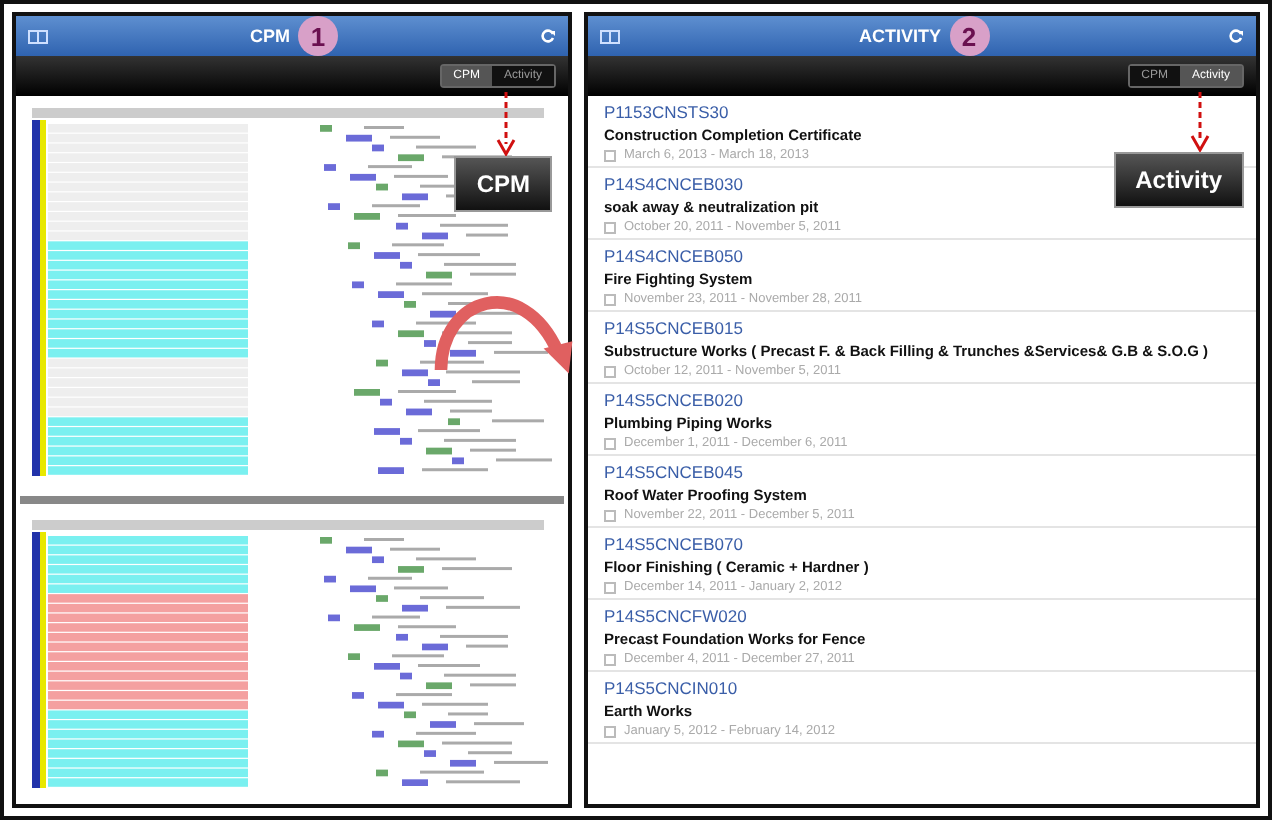 Image resolution: width=1272 pixels, height=820 pixels. What do you see at coordinates (270, 36) in the screenshot?
I see `screen-title: CPM` at bounding box center [270, 36].